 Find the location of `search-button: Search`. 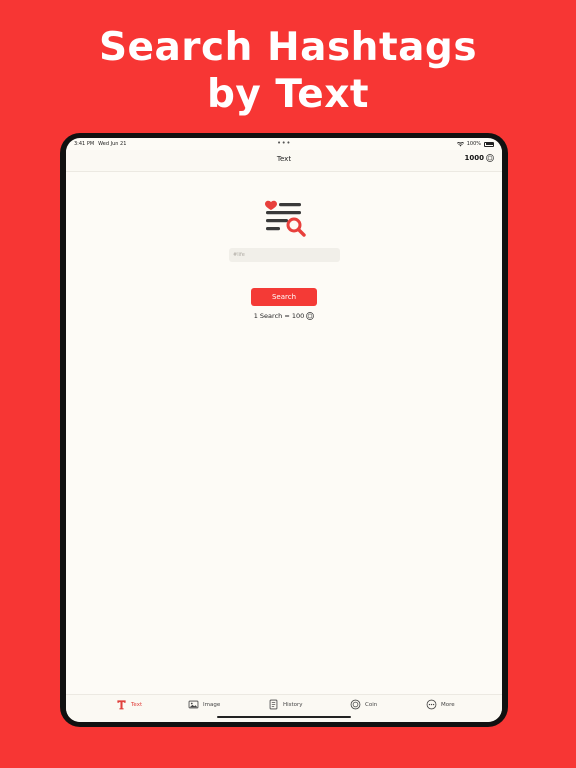

search-button: Search is located at coordinates (284, 297).